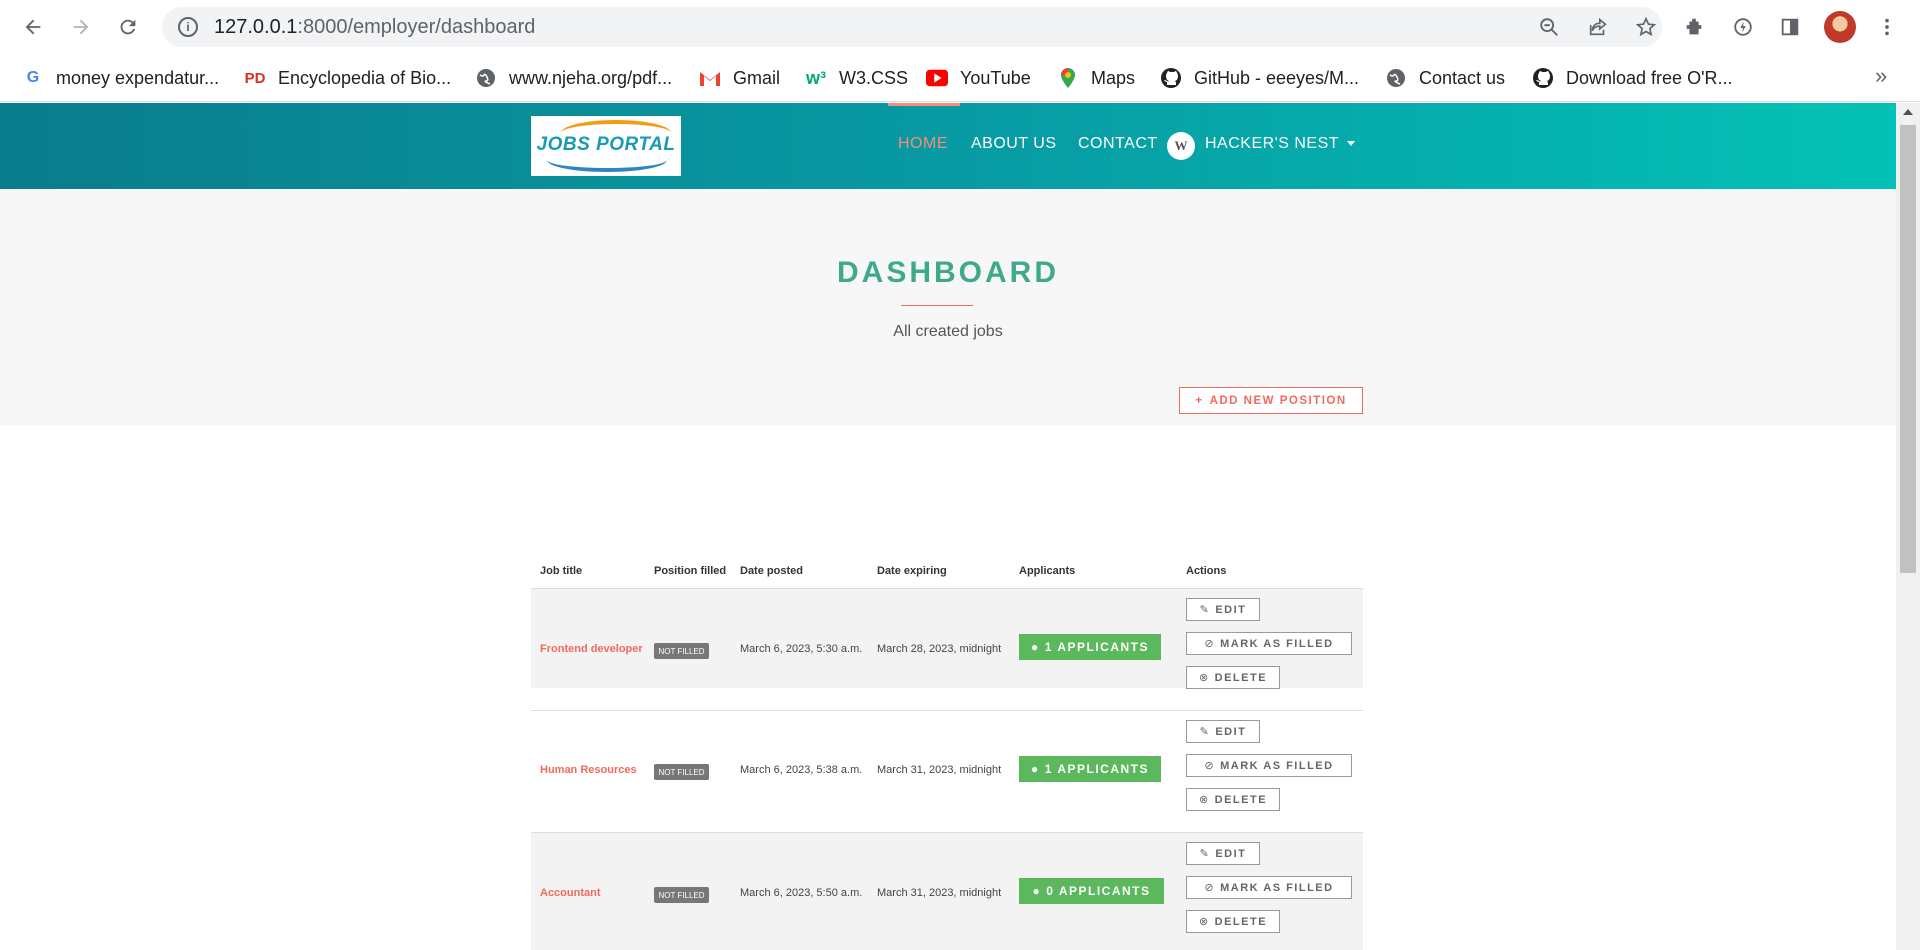  I want to click on applicants-label: 0 APPLICANTS, so click(1098, 891).